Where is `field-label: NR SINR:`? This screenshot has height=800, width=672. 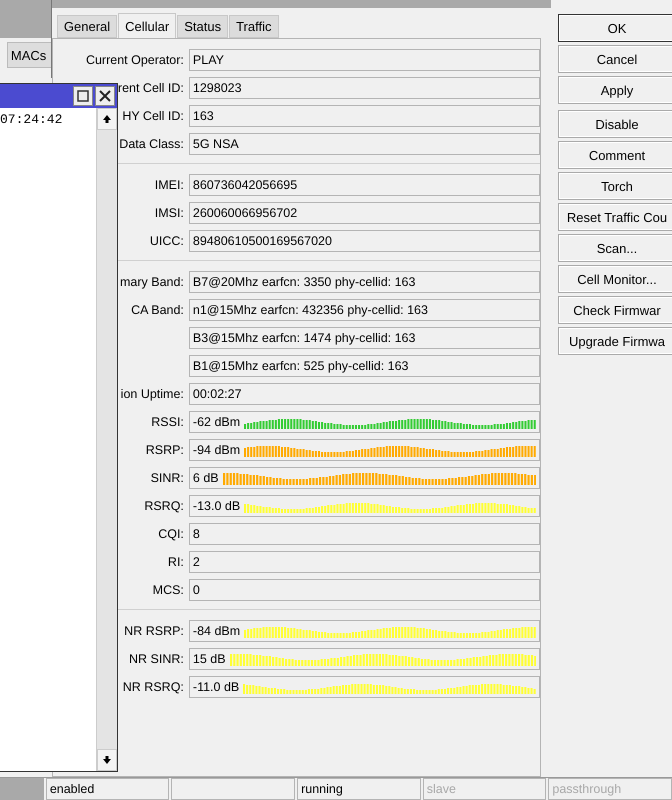
field-label: NR SINR: is located at coordinates (156, 659).